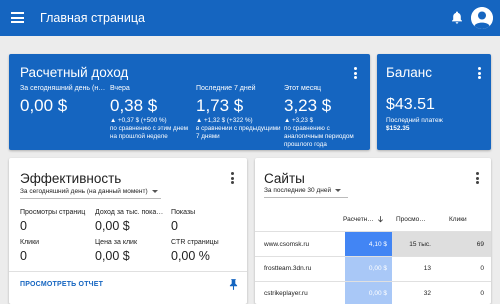 This screenshot has height=304, width=500. I want to click on metric-rpm-value: 0,00 $, so click(112, 226).